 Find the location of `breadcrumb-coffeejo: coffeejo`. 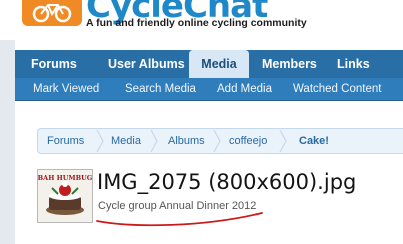

breadcrumb-coffeejo: coffeejo is located at coordinates (248, 141).